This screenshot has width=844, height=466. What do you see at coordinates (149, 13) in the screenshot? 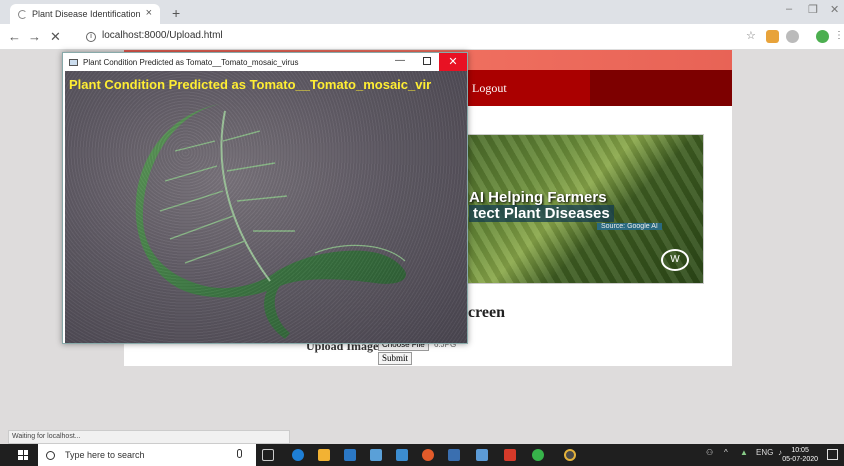
I see `tab-close-icon: ×` at bounding box center [149, 13].